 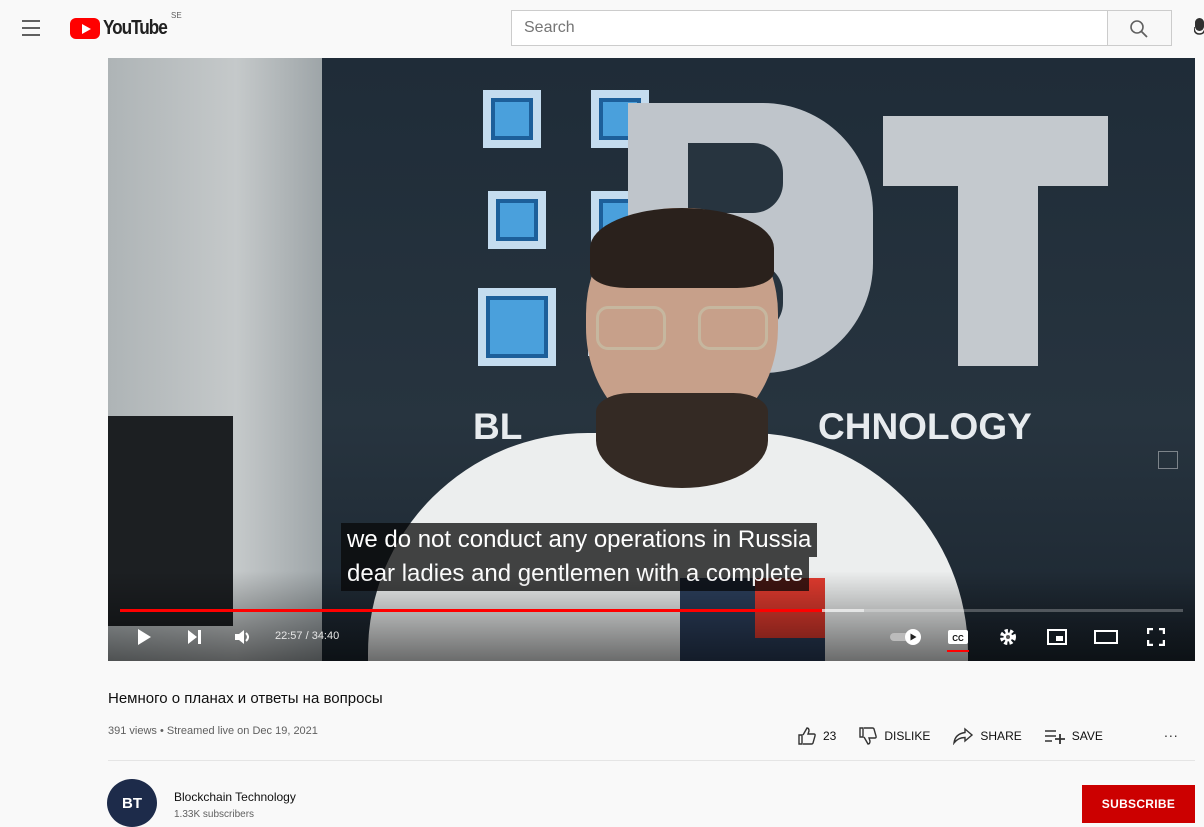 I want to click on channel-name: Blockchain Technology, so click(x=235, y=797).